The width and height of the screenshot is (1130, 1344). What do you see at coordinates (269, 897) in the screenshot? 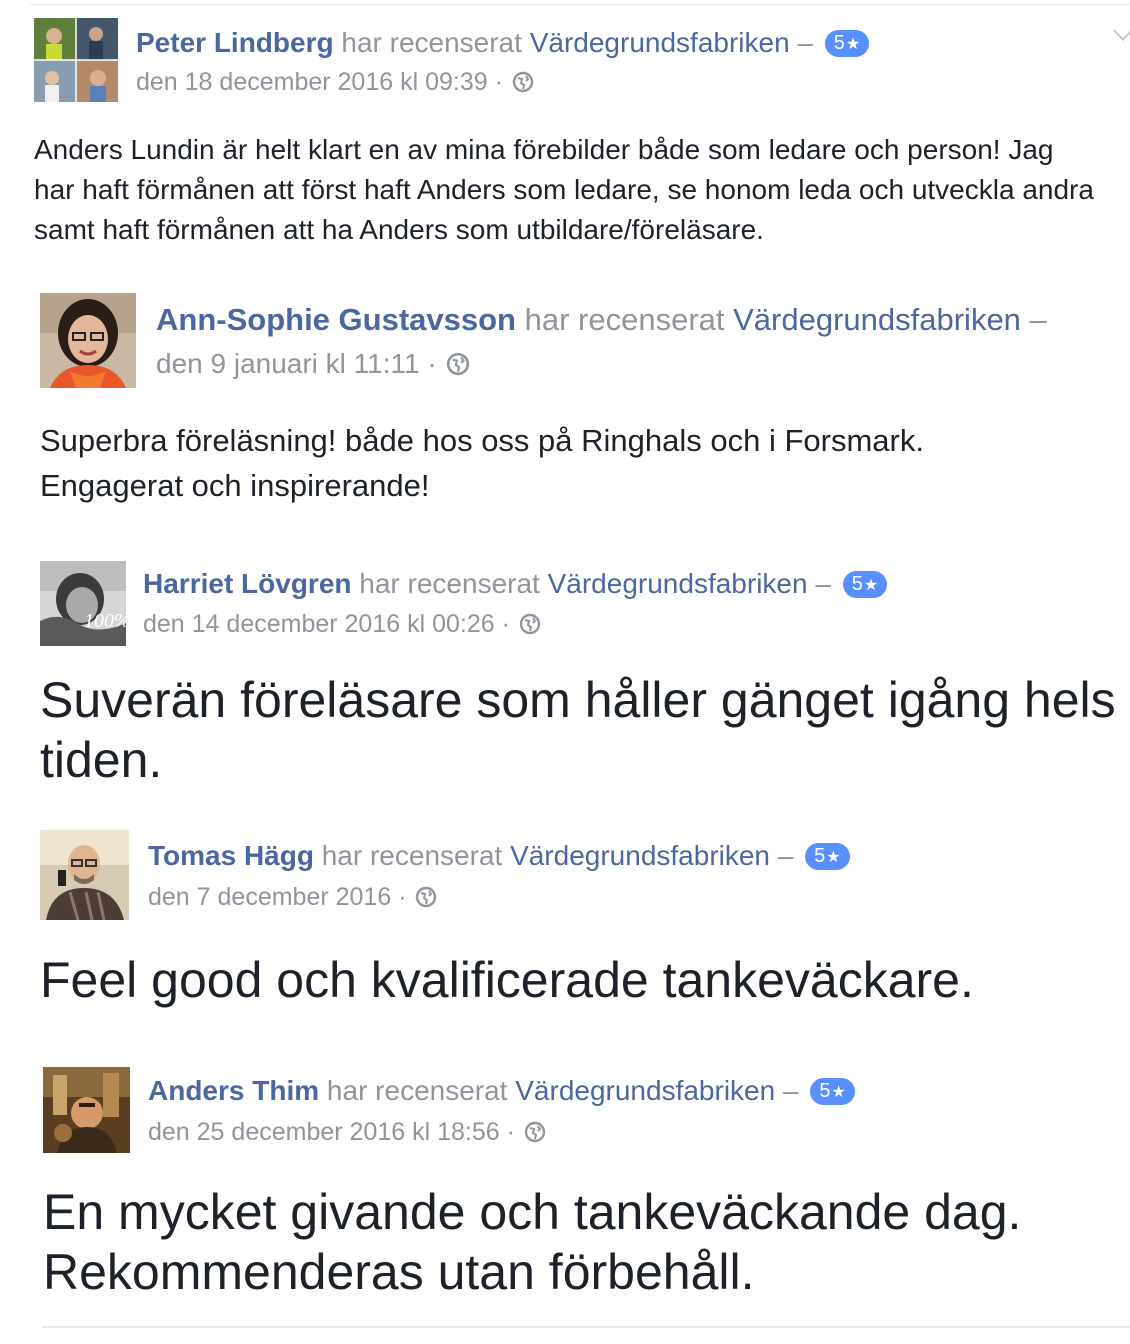
I see `review-date: den 7 december 2016` at bounding box center [269, 897].